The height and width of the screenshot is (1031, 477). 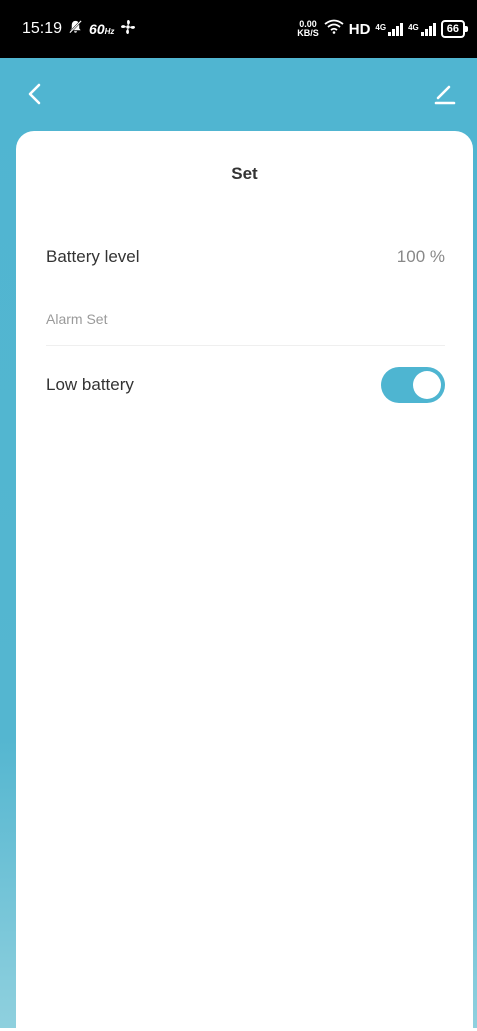 I want to click on pencil-icon, so click(x=445, y=95).